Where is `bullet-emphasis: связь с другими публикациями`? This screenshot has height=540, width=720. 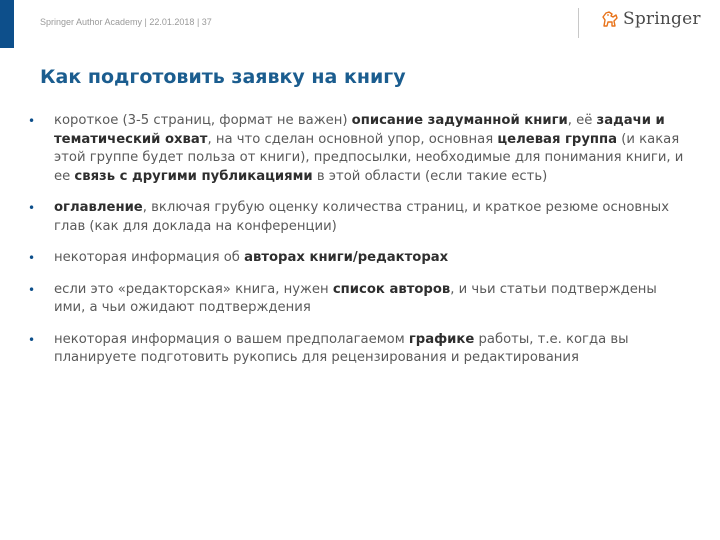
bullet-emphasis: связь с другими публикациями is located at coordinates (193, 176).